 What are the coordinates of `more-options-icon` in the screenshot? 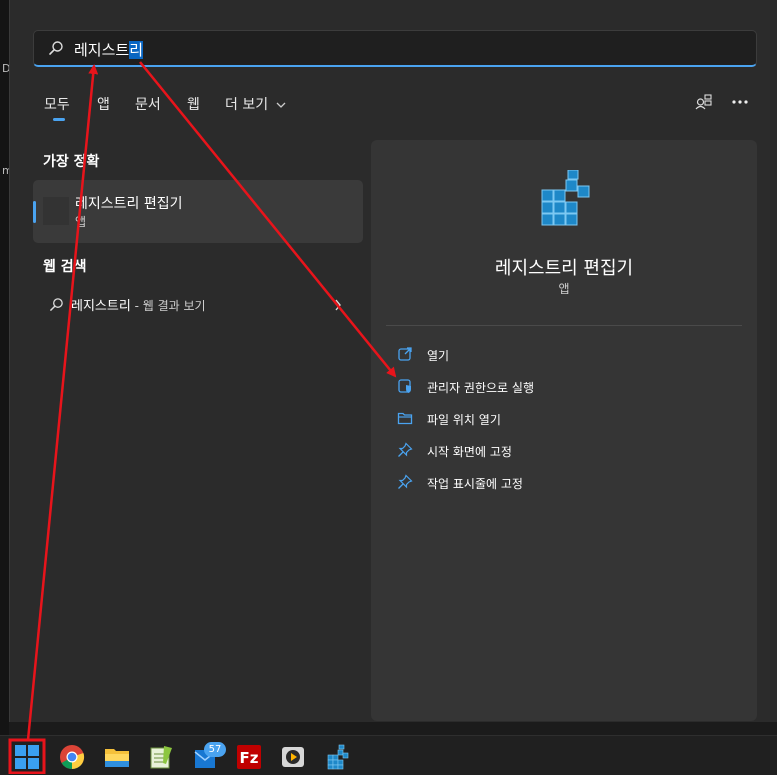 It's located at (740, 102).